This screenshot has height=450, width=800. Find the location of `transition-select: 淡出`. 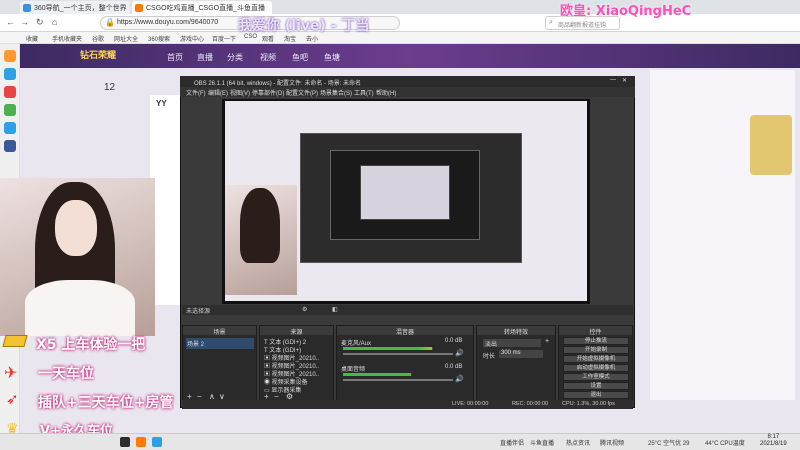

transition-select: 淡出 is located at coordinates (512, 343).